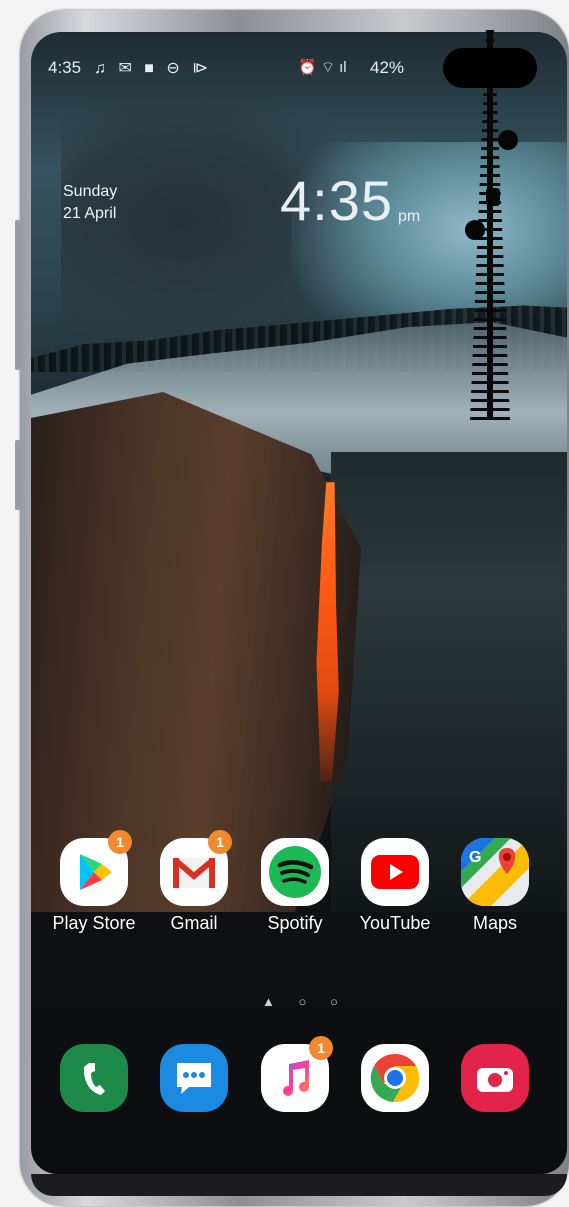  I want to click on app-label: YouTube, so click(395, 923).